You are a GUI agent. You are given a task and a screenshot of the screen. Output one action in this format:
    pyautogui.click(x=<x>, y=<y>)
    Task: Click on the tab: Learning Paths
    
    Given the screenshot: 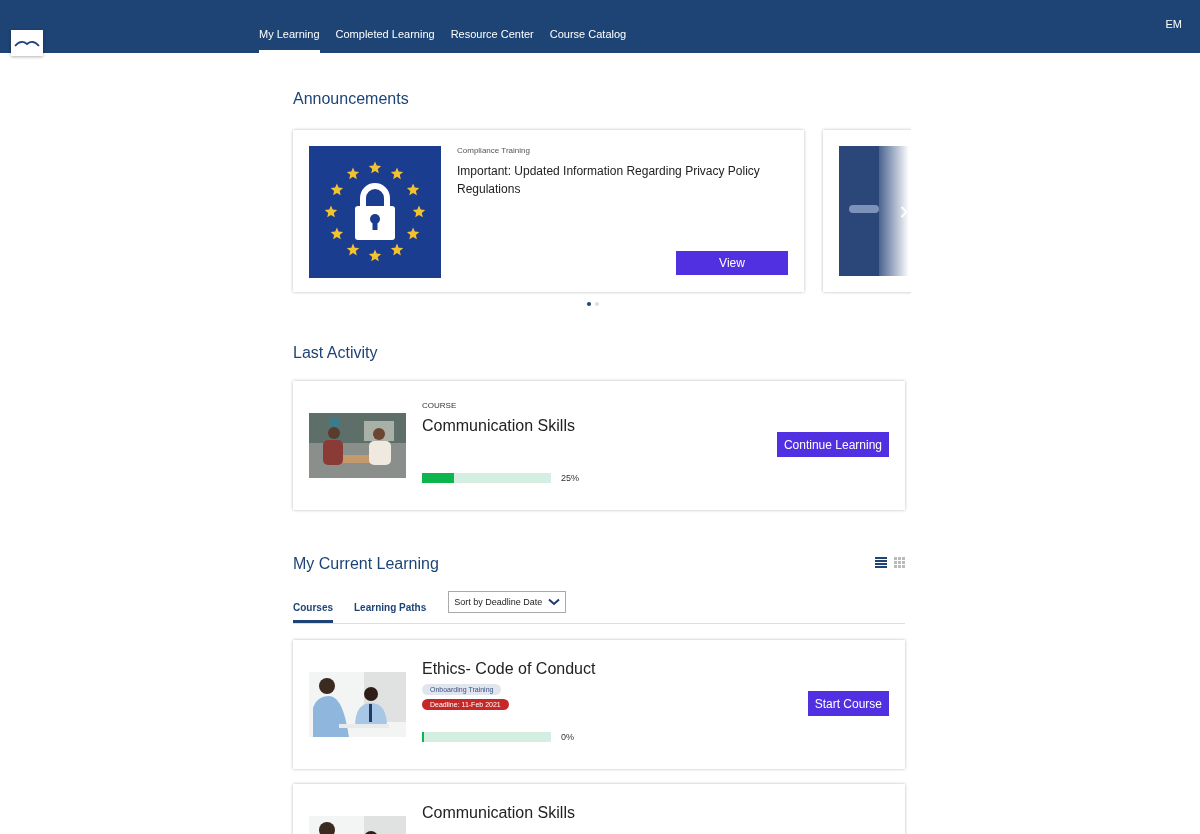 What is the action you would take?
    pyautogui.click(x=390, y=612)
    